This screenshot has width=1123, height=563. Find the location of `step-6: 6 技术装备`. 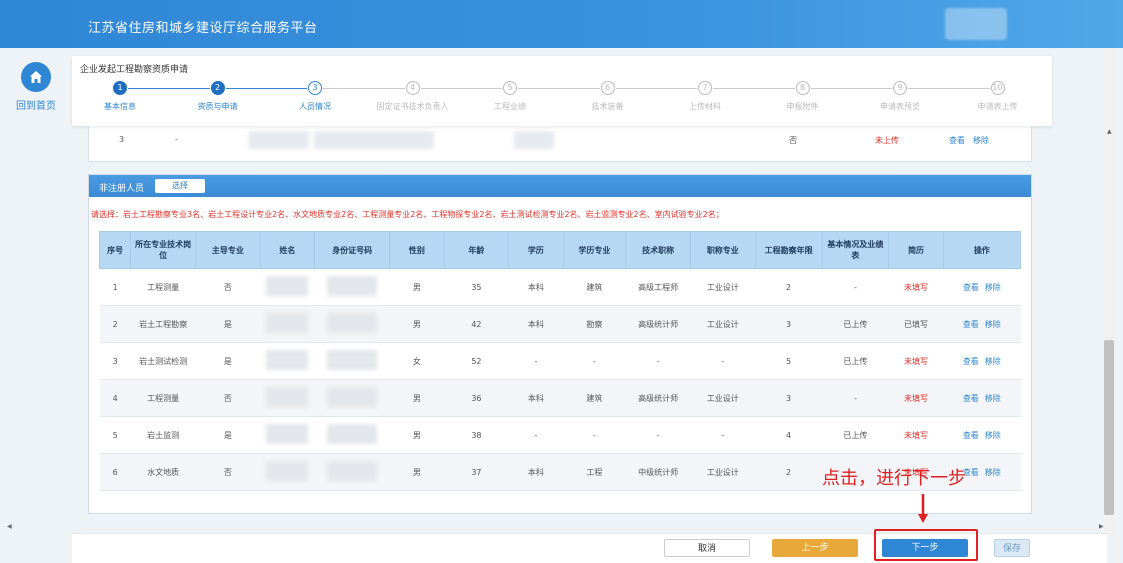

step-6: 6 技术装备 is located at coordinates (608, 96).